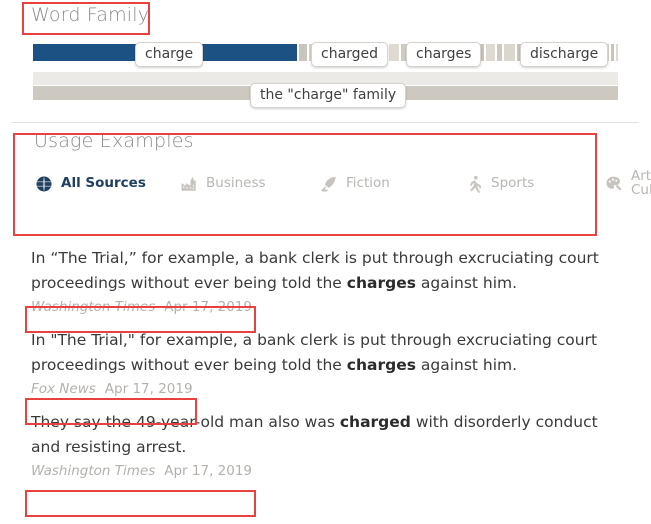  Describe the element at coordinates (641, 183) in the screenshot. I see `tab-label: Arts / Culture` at that location.